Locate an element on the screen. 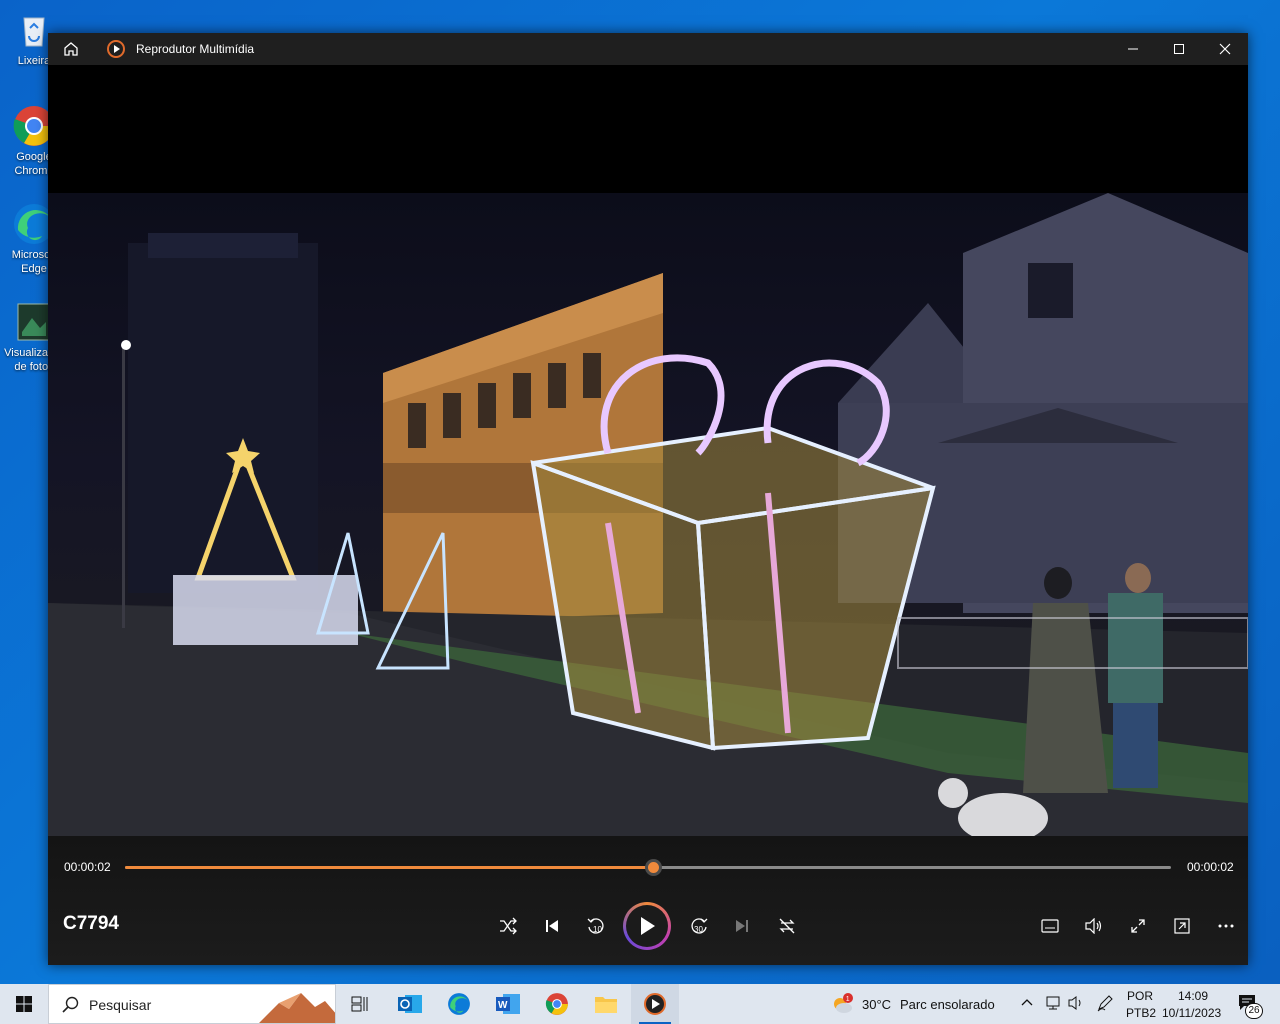 The image size is (1280, 1024). miniplayer-button is located at coordinates (1182, 926).